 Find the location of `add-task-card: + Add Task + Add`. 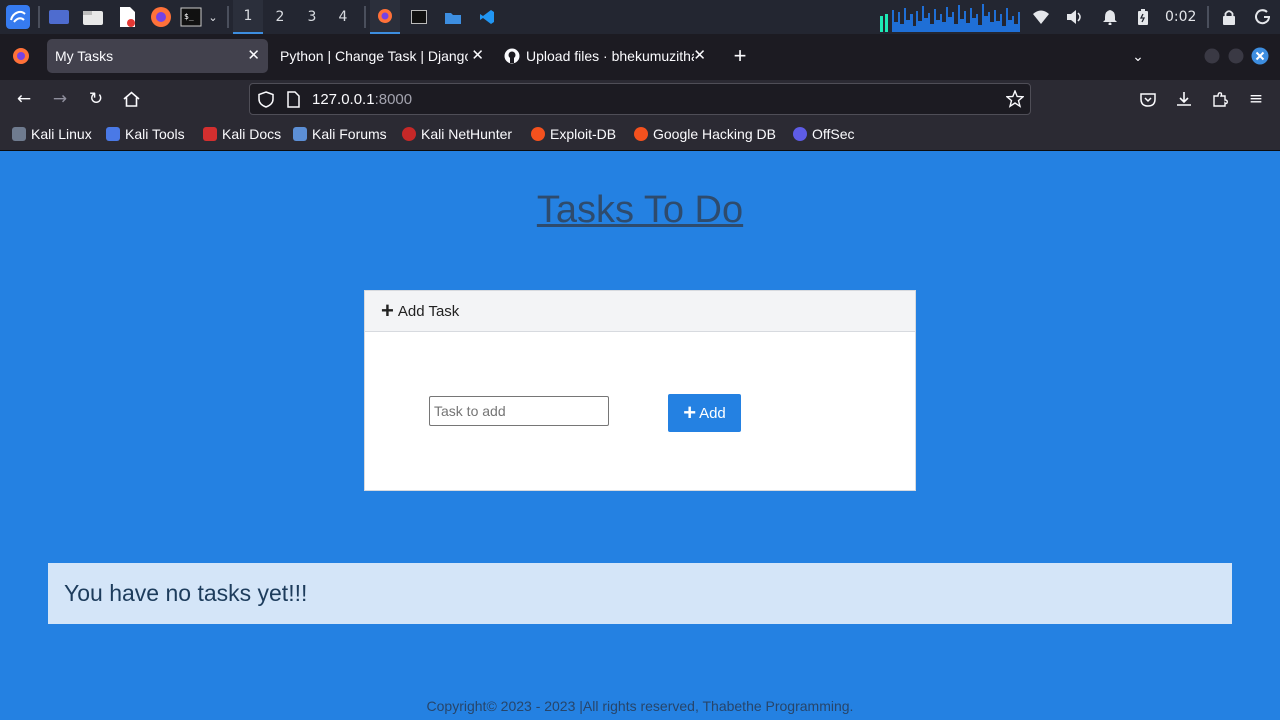

add-task-card: + Add Task + Add is located at coordinates (640, 390).